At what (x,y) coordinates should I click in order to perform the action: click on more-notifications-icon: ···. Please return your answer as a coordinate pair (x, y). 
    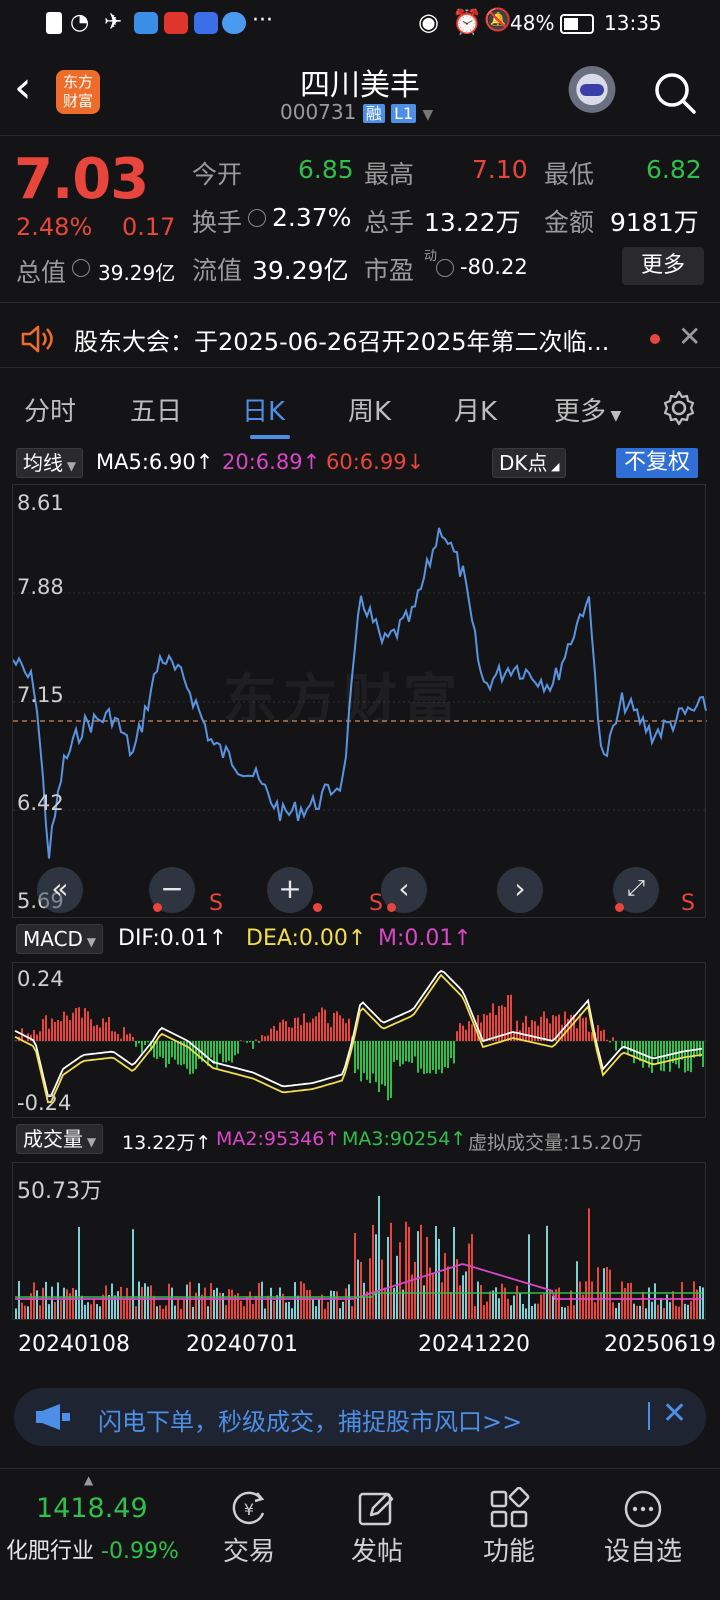
    Looking at the image, I should click on (262, 20).